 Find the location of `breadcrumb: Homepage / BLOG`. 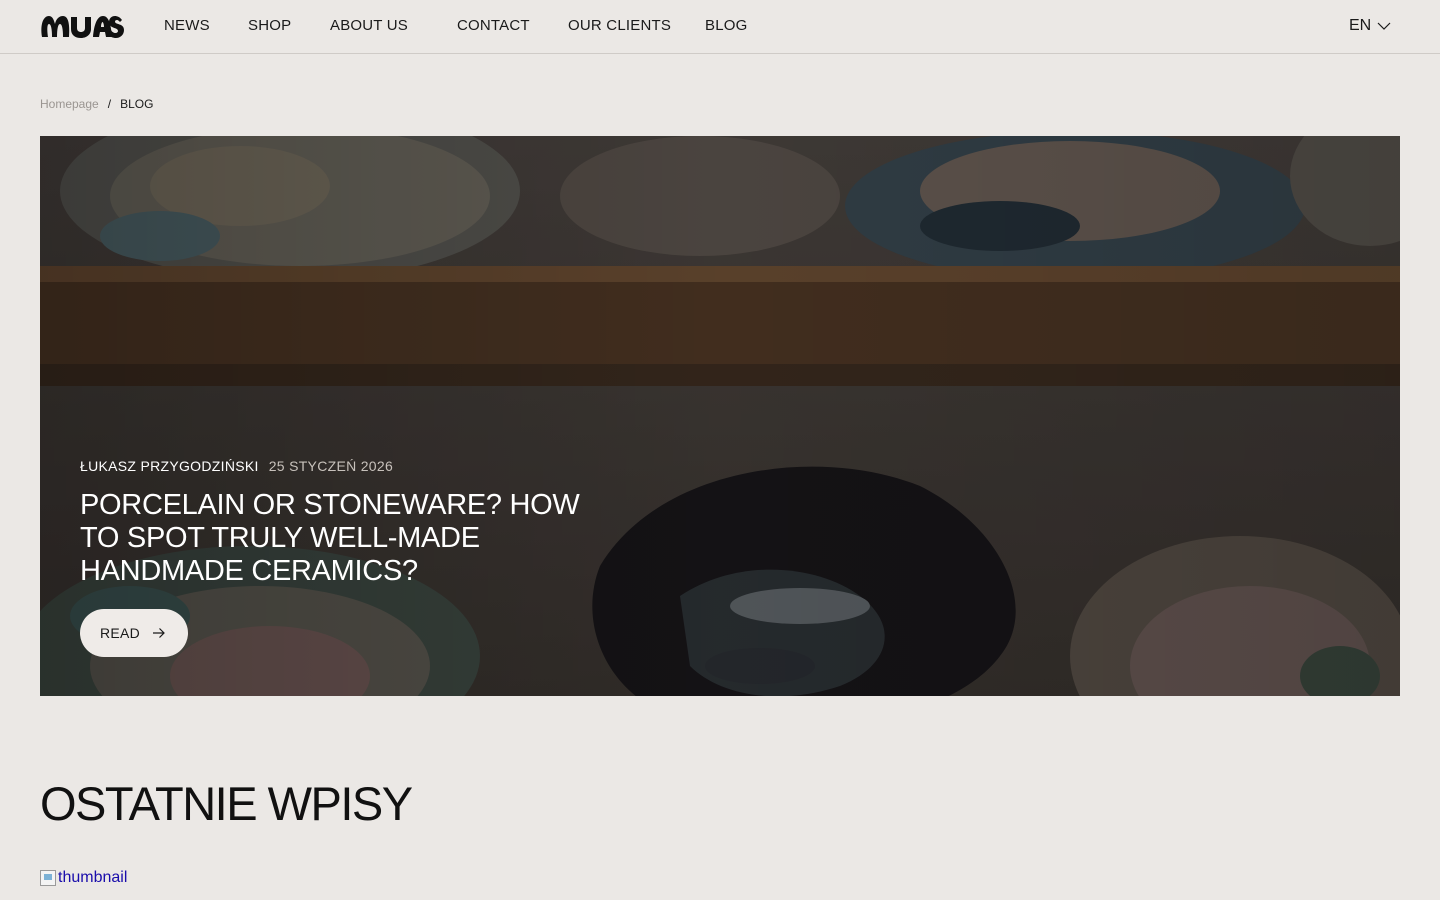

breadcrumb: Homepage / BLOG is located at coordinates (96, 104).